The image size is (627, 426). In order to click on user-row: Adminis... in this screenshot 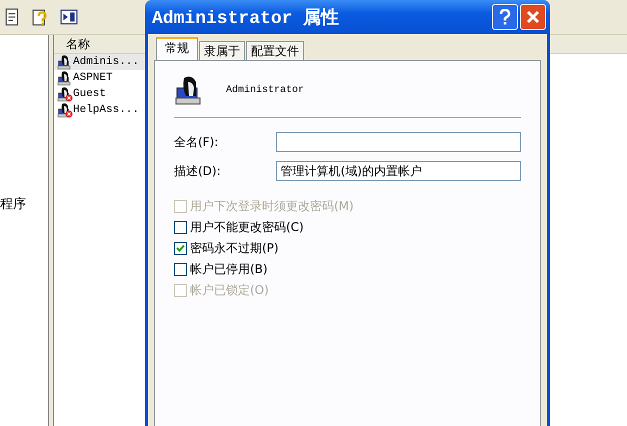, I will do `click(99, 62)`.